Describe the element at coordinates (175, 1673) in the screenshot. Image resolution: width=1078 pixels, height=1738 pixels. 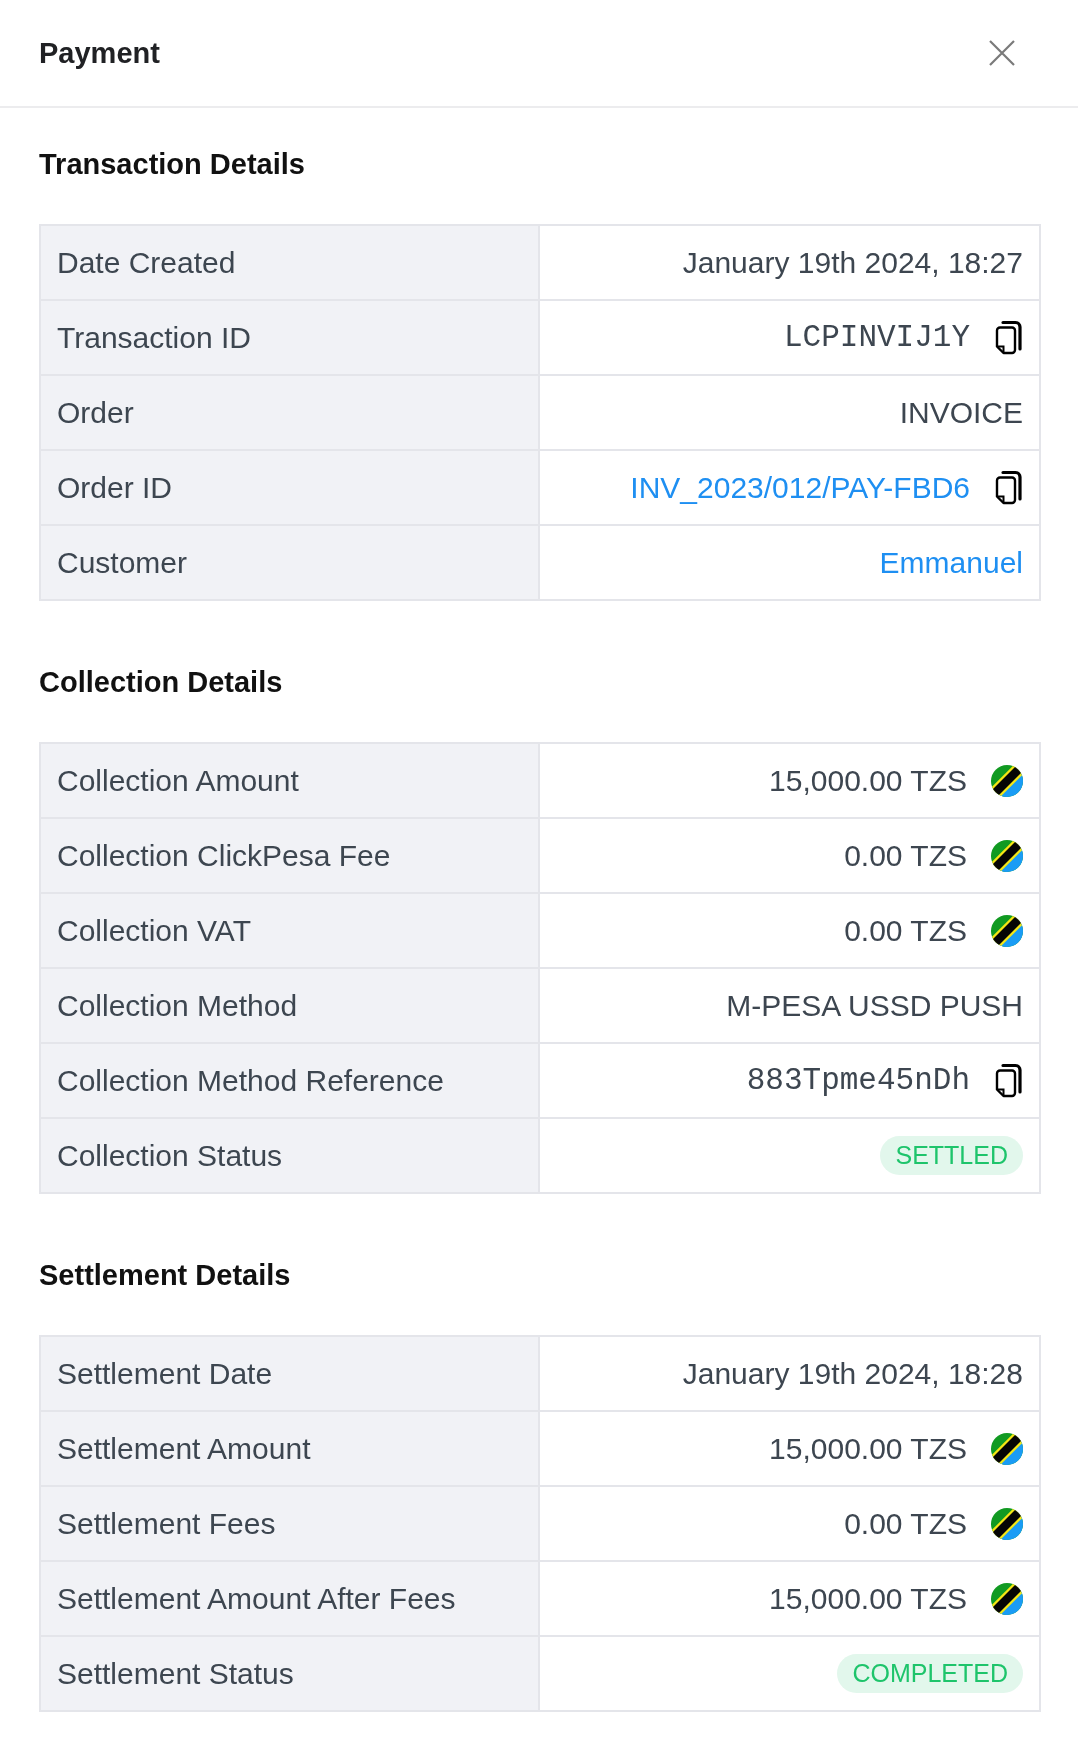
I see `field-label: Settlement Status` at that location.